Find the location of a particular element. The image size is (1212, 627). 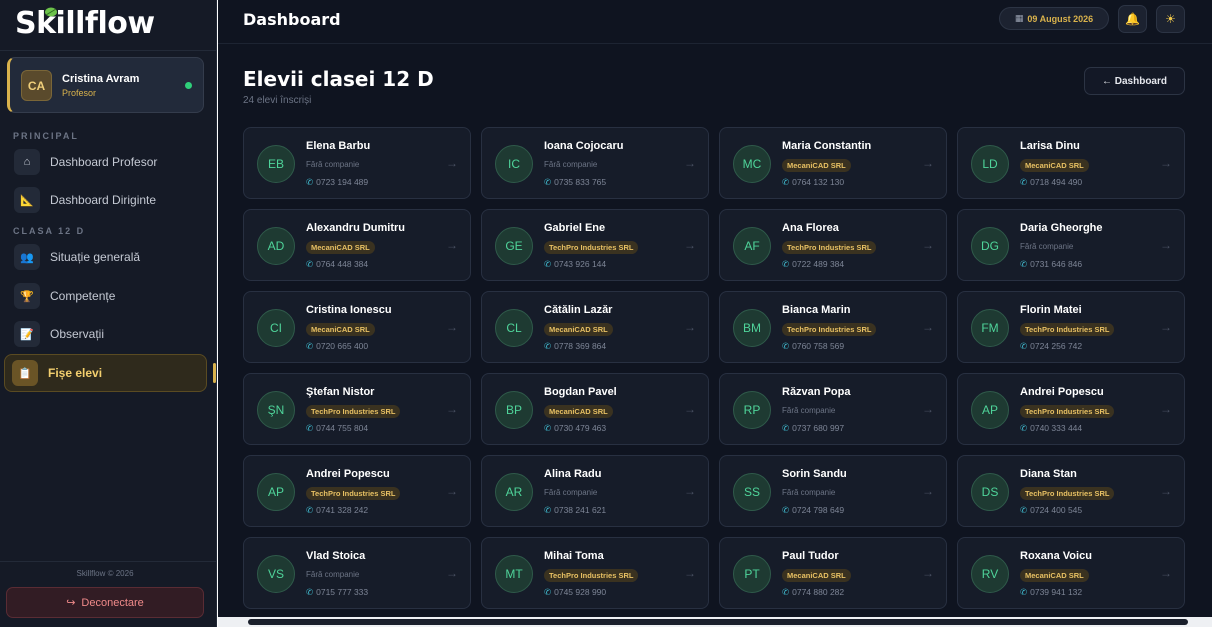

user-profile-card: CA Cristina Avram Profesor is located at coordinates (105, 85).